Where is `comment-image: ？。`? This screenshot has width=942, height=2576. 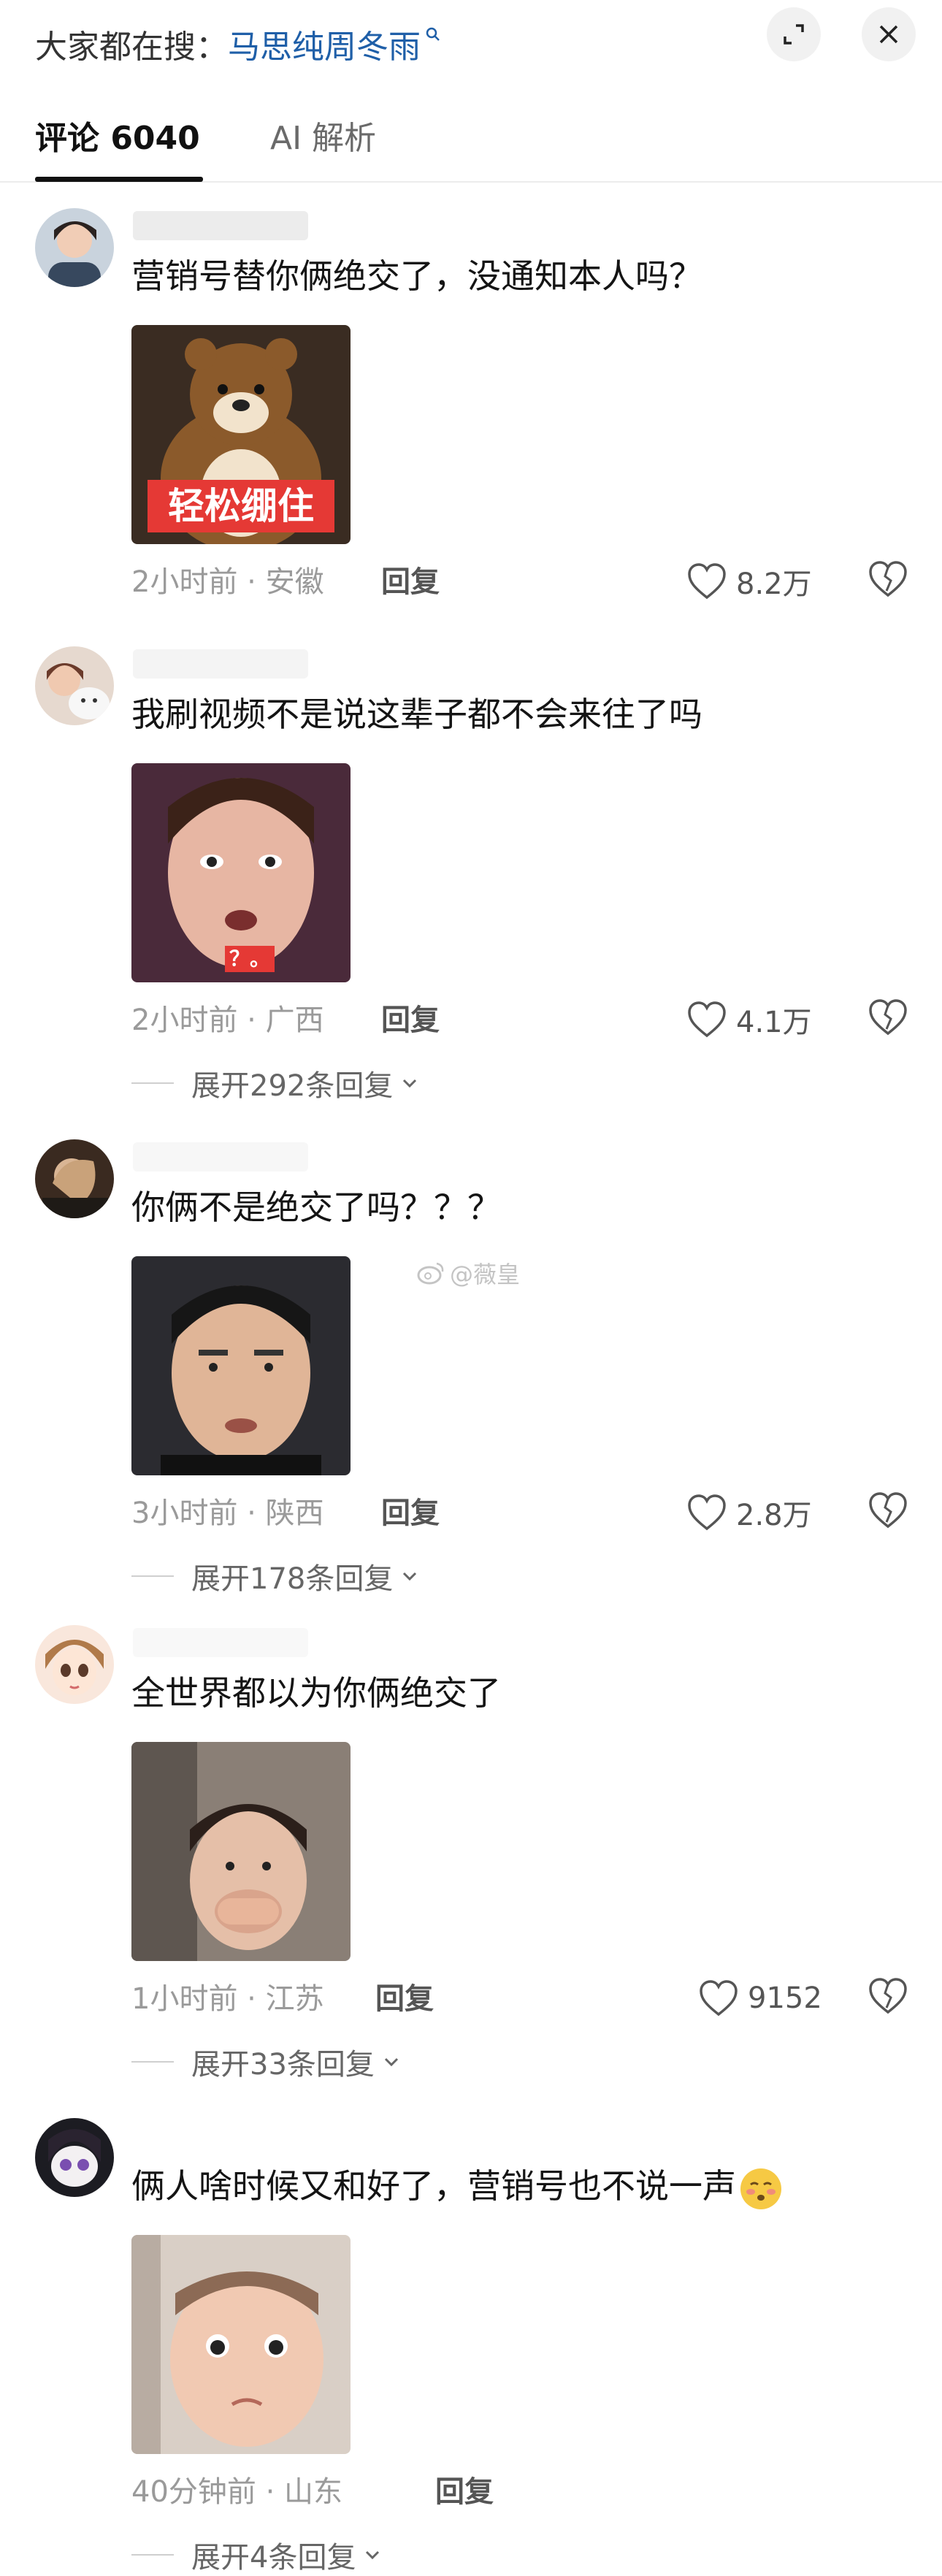
comment-image: ？。 is located at coordinates (241, 872).